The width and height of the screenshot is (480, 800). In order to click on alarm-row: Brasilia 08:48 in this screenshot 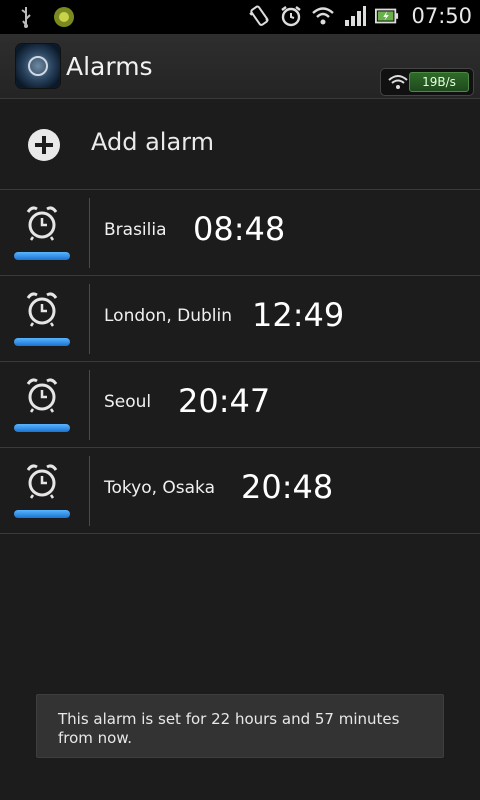, I will do `click(240, 233)`.